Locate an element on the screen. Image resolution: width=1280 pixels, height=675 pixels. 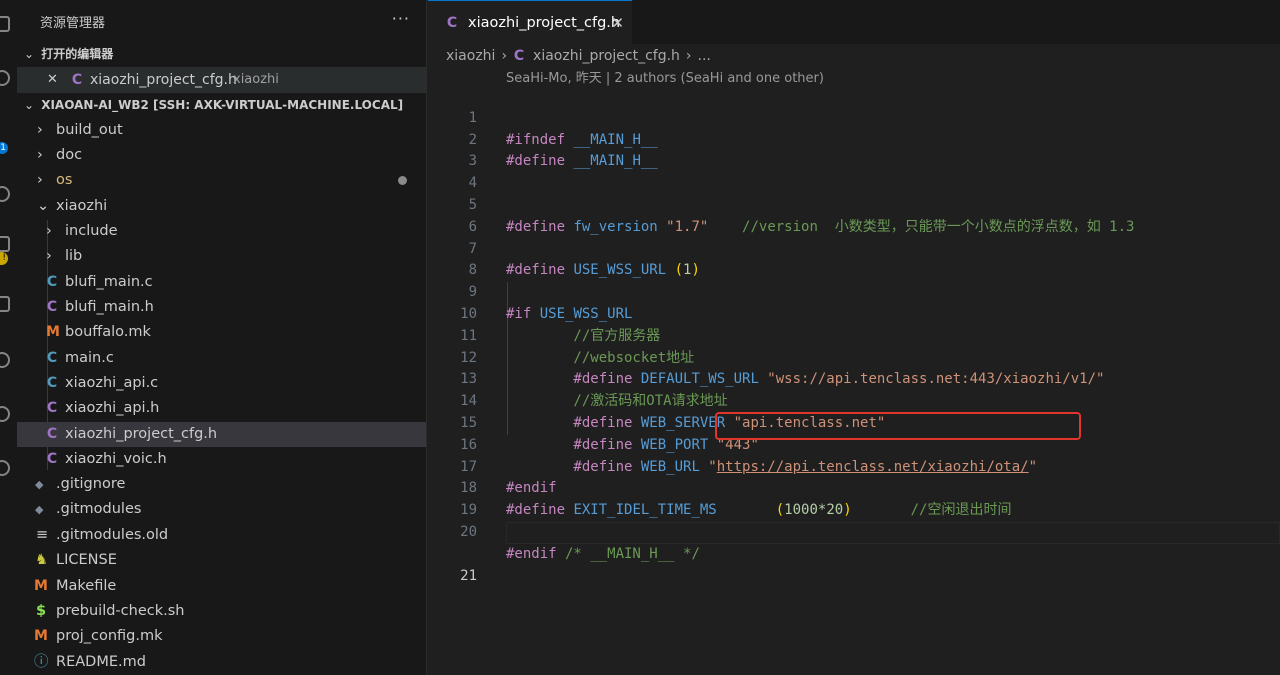
account-icon is located at coordinates (5, 360).